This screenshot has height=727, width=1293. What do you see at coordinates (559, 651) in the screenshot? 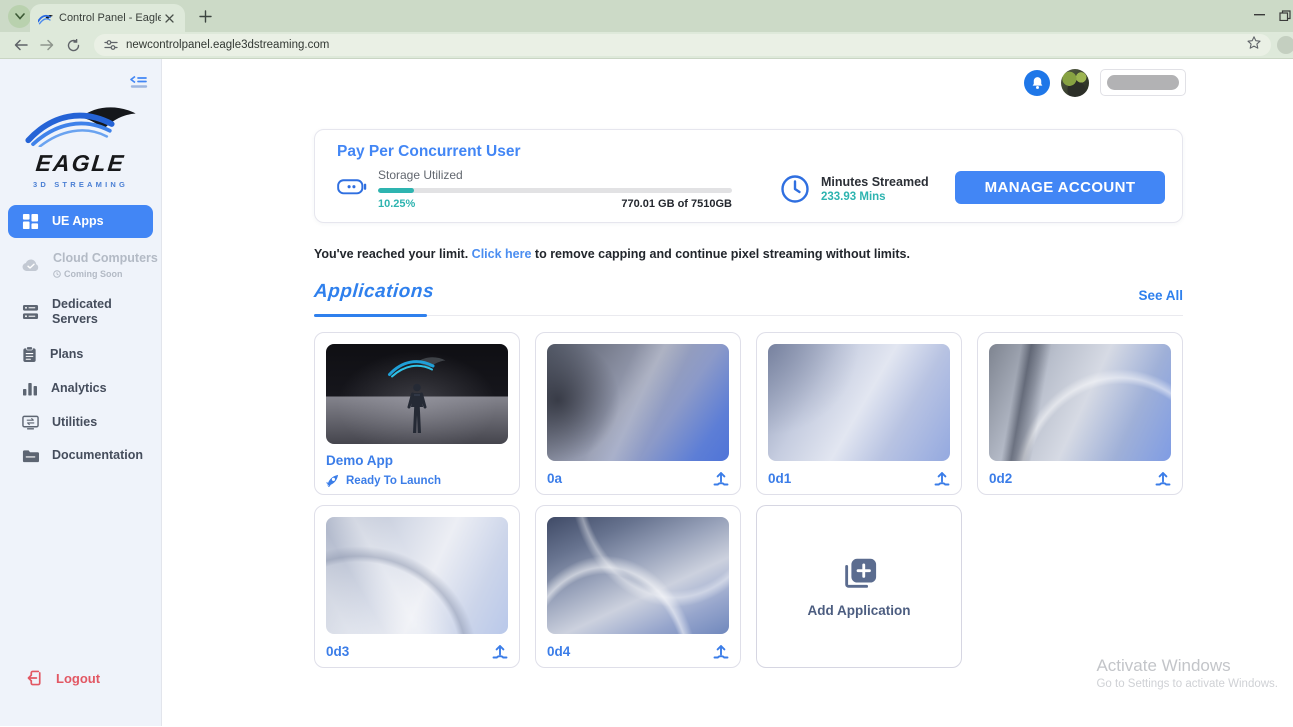
I see `app-name: 0d4` at bounding box center [559, 651].